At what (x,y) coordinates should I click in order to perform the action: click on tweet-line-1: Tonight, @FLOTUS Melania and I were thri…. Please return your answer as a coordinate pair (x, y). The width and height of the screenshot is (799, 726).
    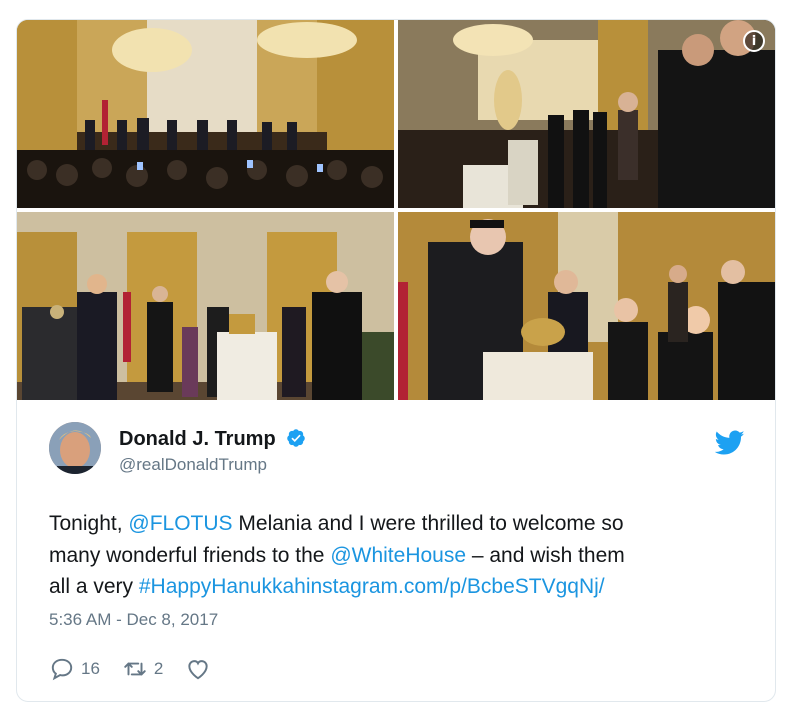
    Looking at the image, I should click on (399, 524).